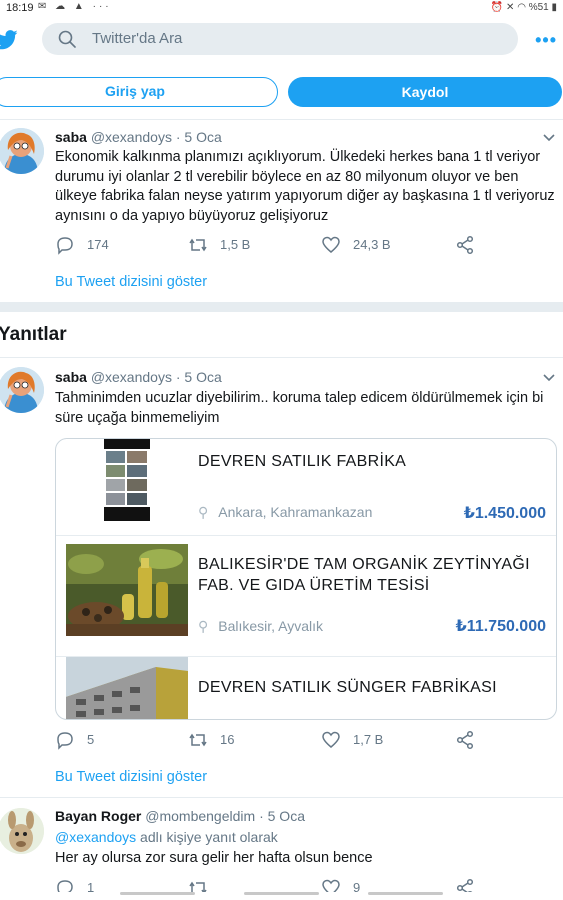 The height and width of the screenshot is (900, 563). I want to click on tweet-actions: 5 16 1,7 B, so click(280, 740).